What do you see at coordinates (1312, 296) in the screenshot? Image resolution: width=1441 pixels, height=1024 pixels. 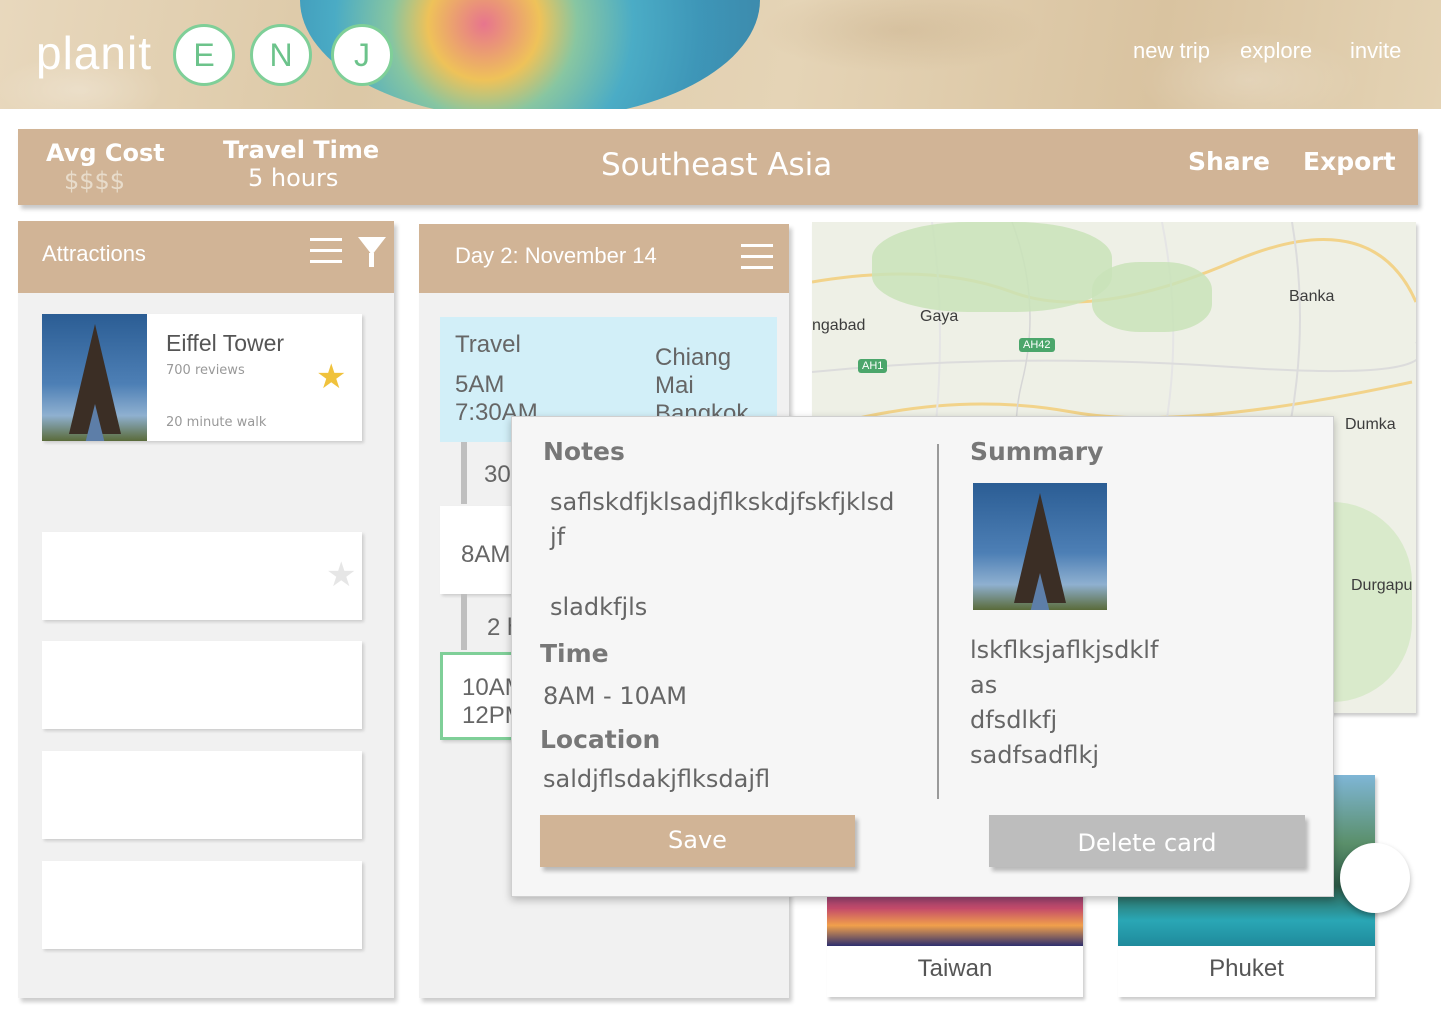 I see `map-city-label: Banka` at bounding box center [1312, 296].